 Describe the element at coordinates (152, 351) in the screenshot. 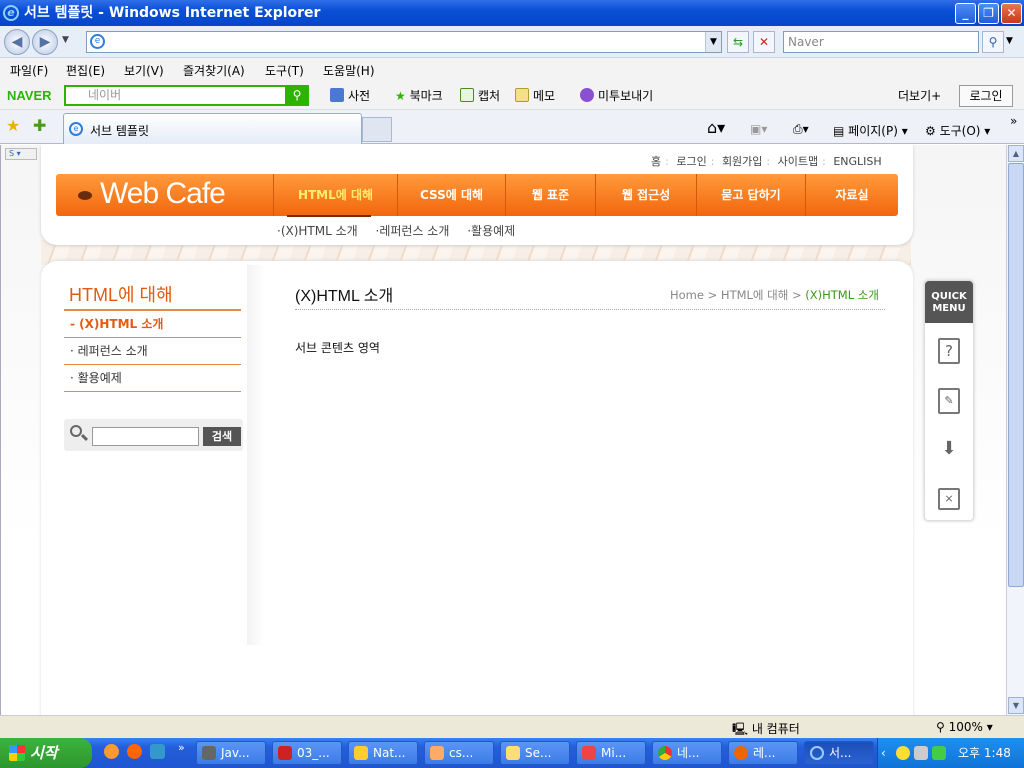

I see `lnb-item-reference: · 레퍼런스 소개` at that location.